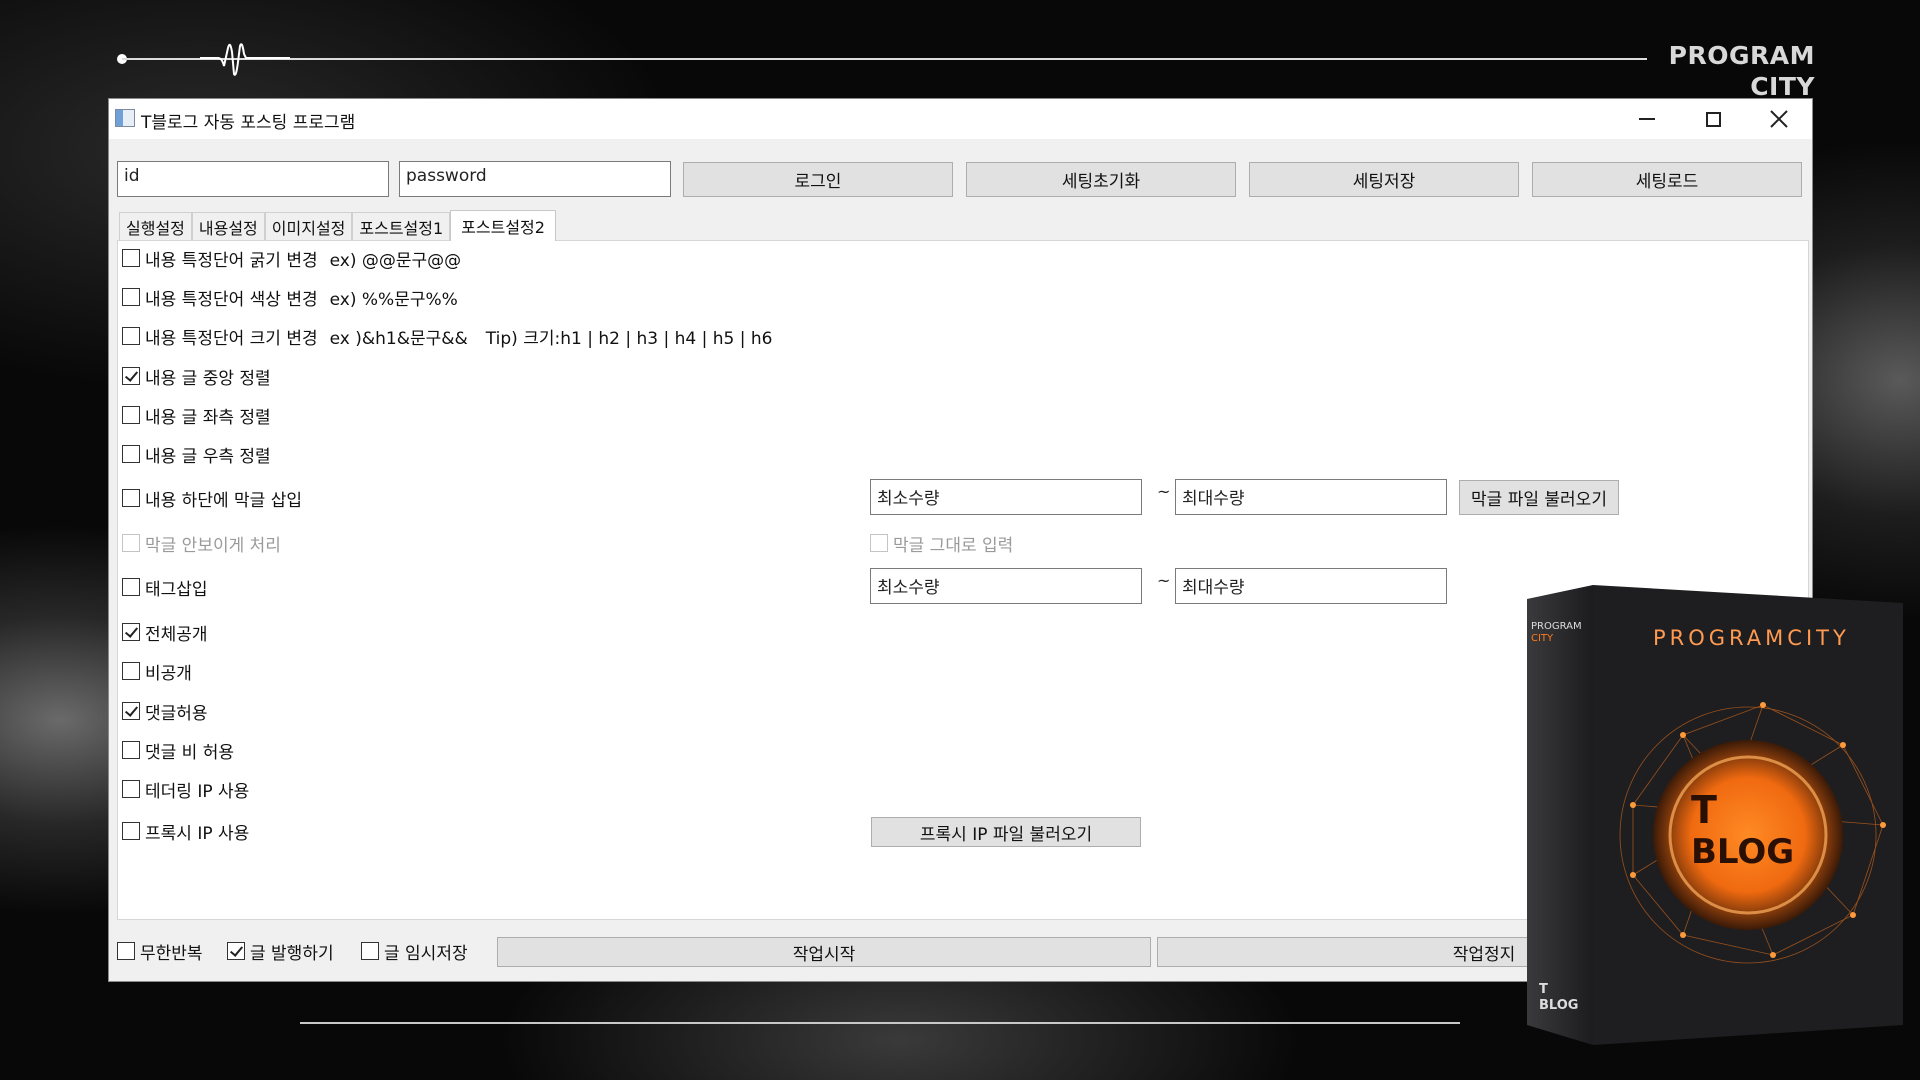 The height and width of the screenshot is (1080, 1920). What do you see at coordinates (1742, 71) in the screenshot?
I see `brand-logo: PROGRAM CITY` at bounding box center [1742, 71].